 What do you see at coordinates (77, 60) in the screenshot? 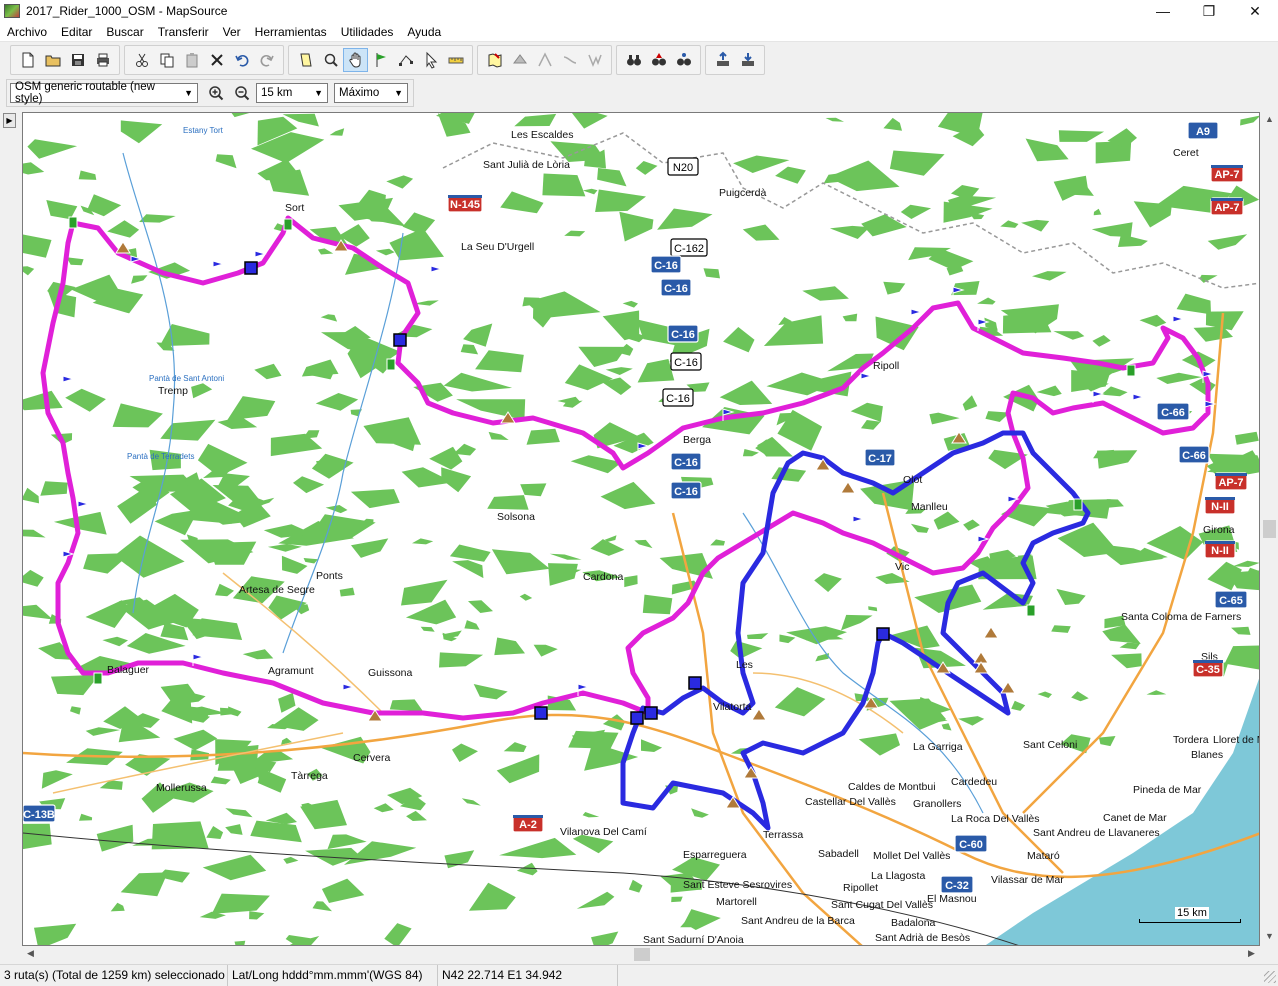
I see `save-icon` at bounding box center [77, 60].